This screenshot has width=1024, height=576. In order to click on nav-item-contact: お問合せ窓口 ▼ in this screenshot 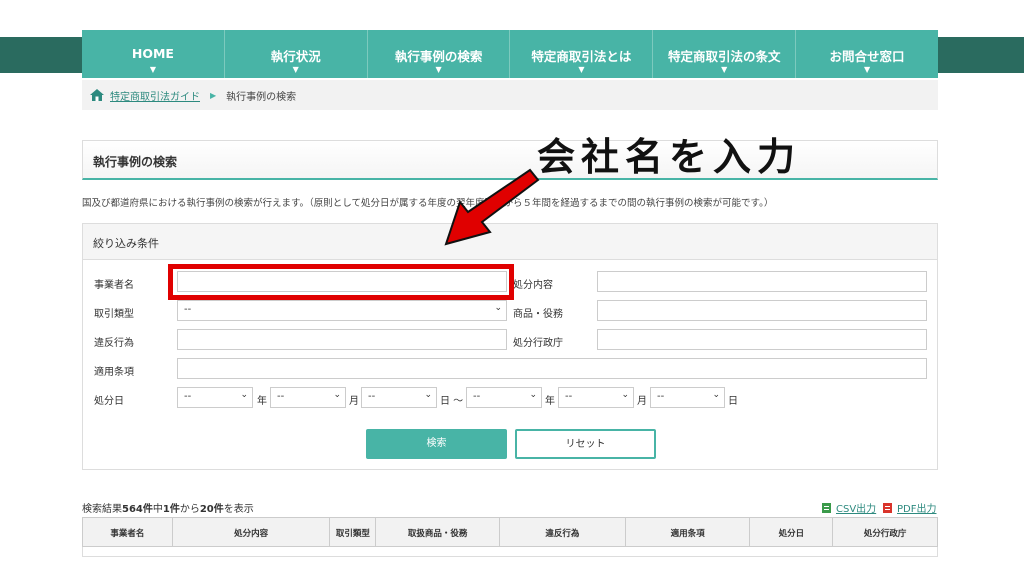, I will do `click(867, 54)`.